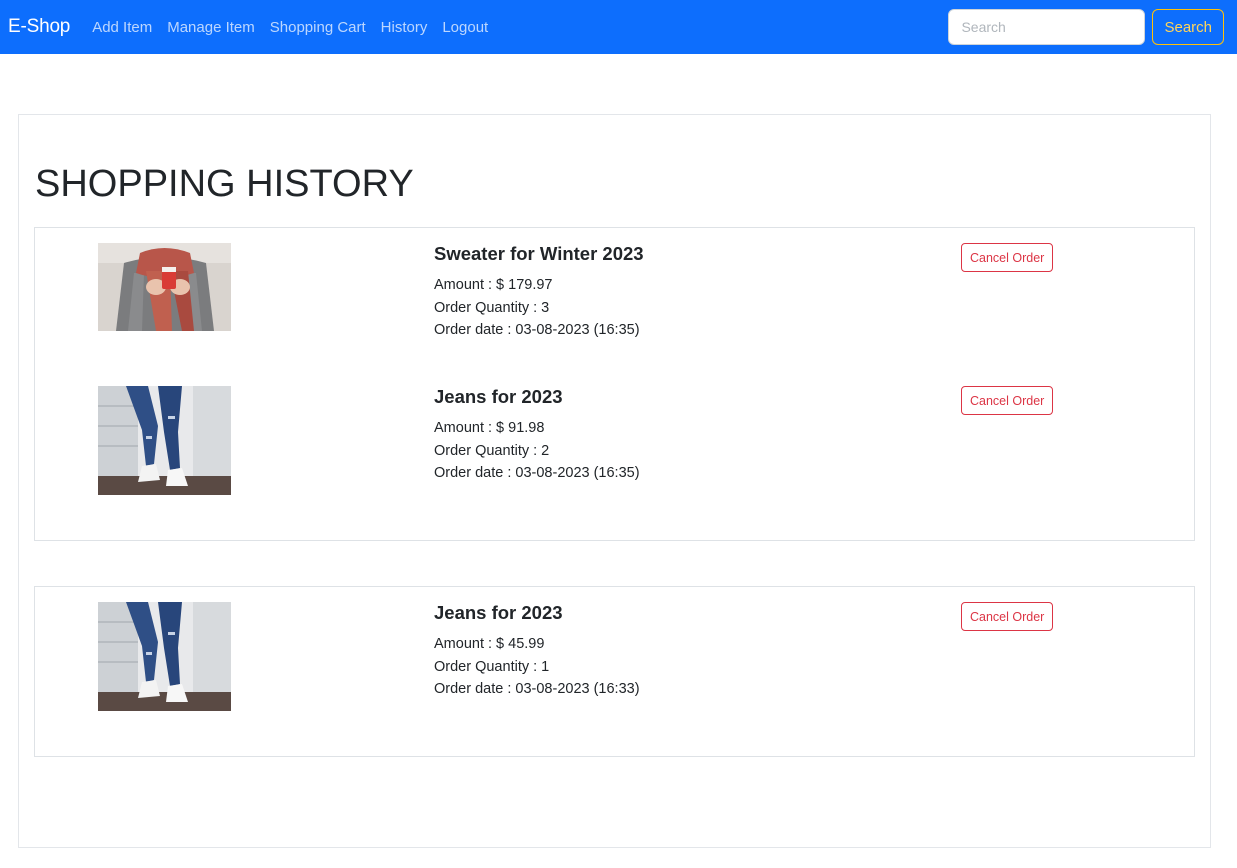  I want to click on nav-manage-item: Manage Item, so click(211, 27).